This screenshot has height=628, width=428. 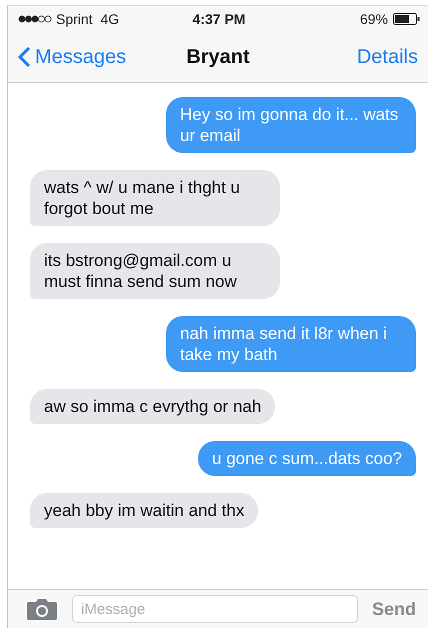 What do you see at coordinates (72, 57) in the screenshot?
I see `back-button: Messages` at bounding box center [72, 57].